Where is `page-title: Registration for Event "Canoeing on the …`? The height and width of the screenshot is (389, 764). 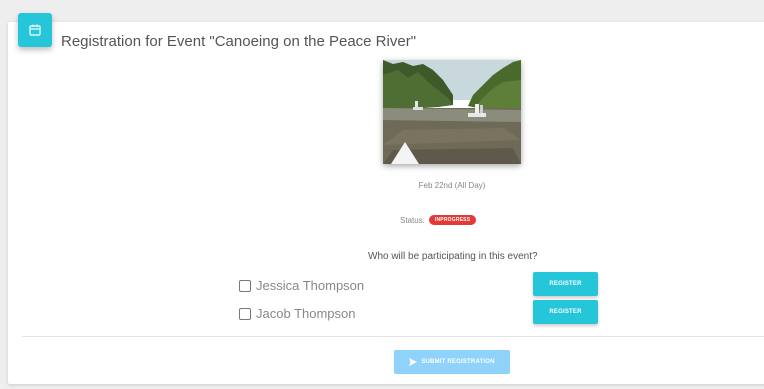
page-title: Registration for Event "Canoeing on the … is located at coordinates (239, 41).